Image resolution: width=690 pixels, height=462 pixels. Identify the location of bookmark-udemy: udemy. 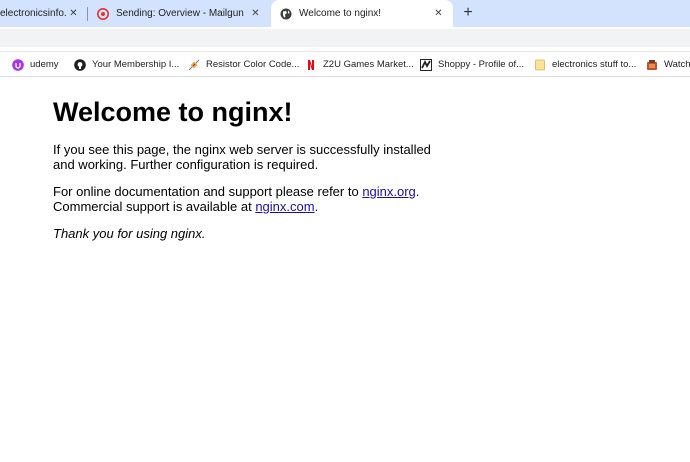
(35, 64).